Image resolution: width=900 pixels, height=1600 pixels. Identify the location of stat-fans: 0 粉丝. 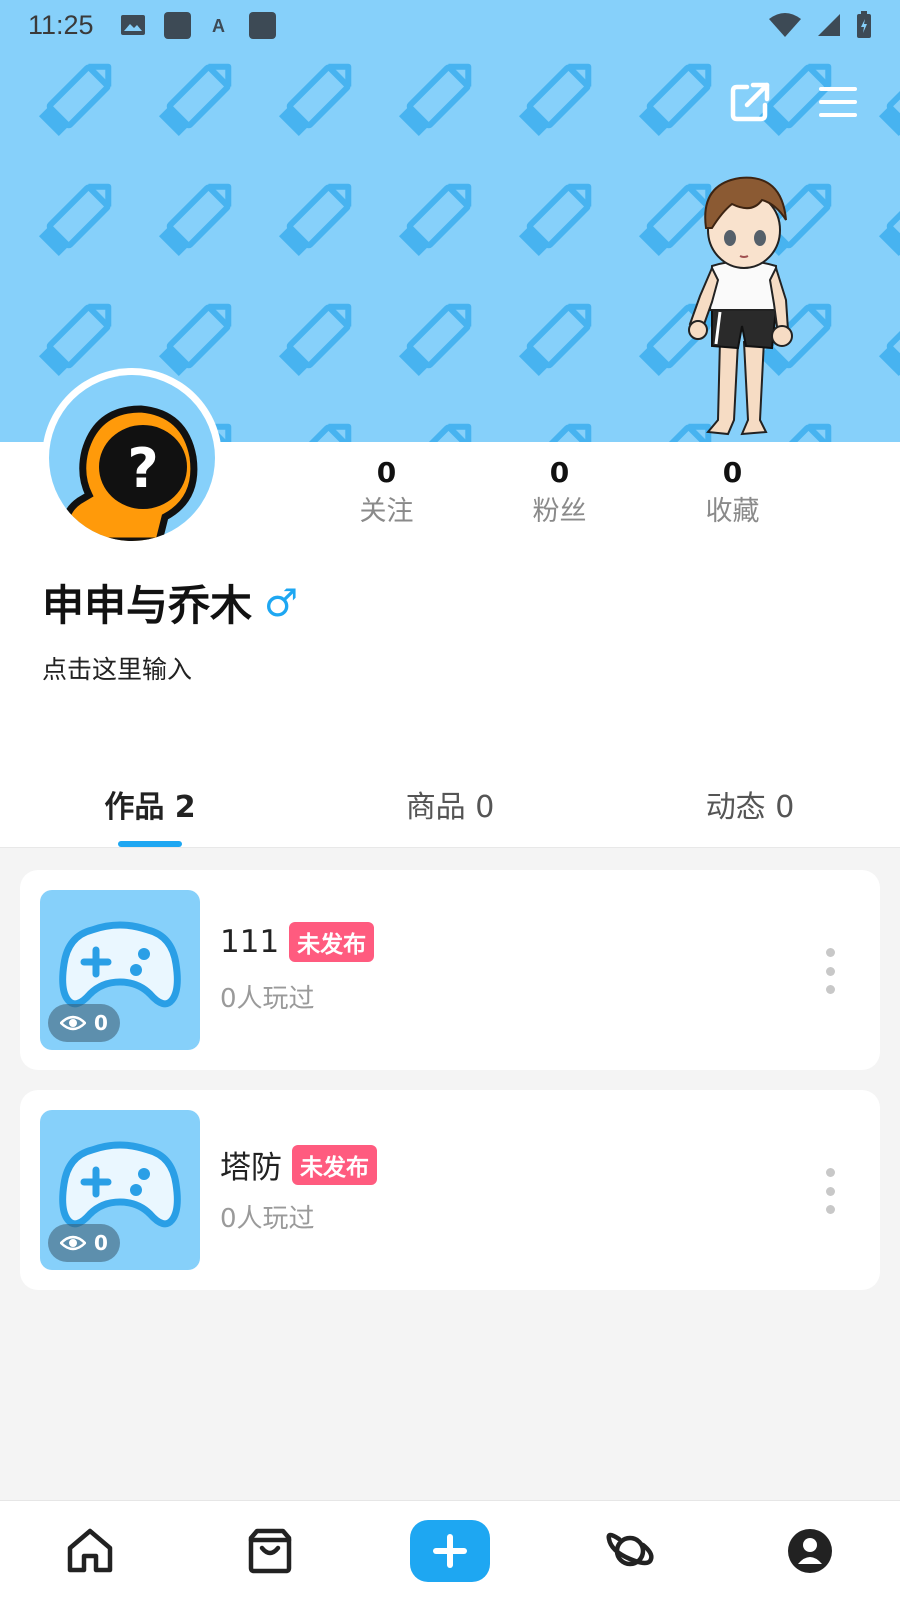
(559, 494).